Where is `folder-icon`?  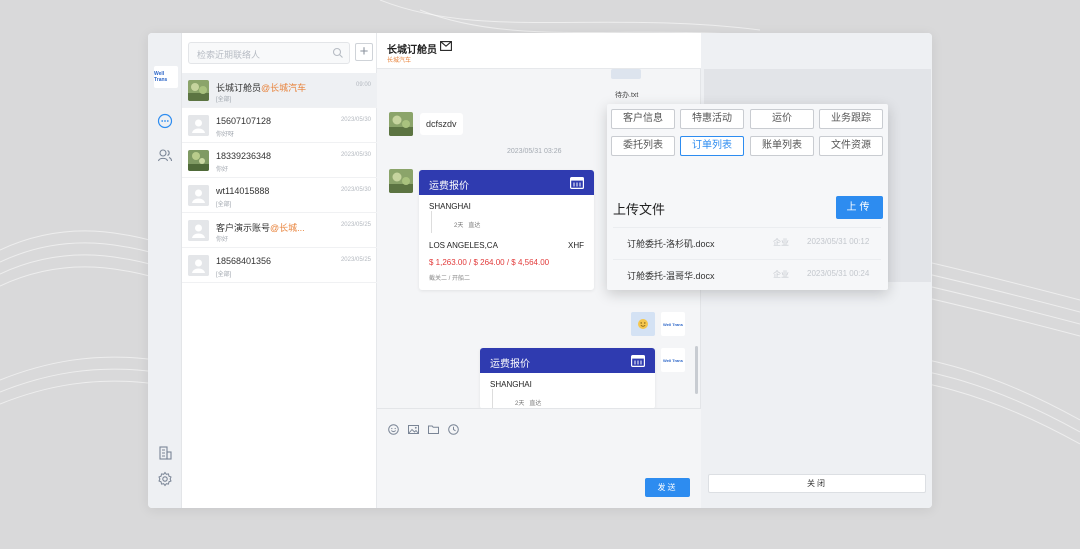 folder-icon is located at coordinates (433, 429).